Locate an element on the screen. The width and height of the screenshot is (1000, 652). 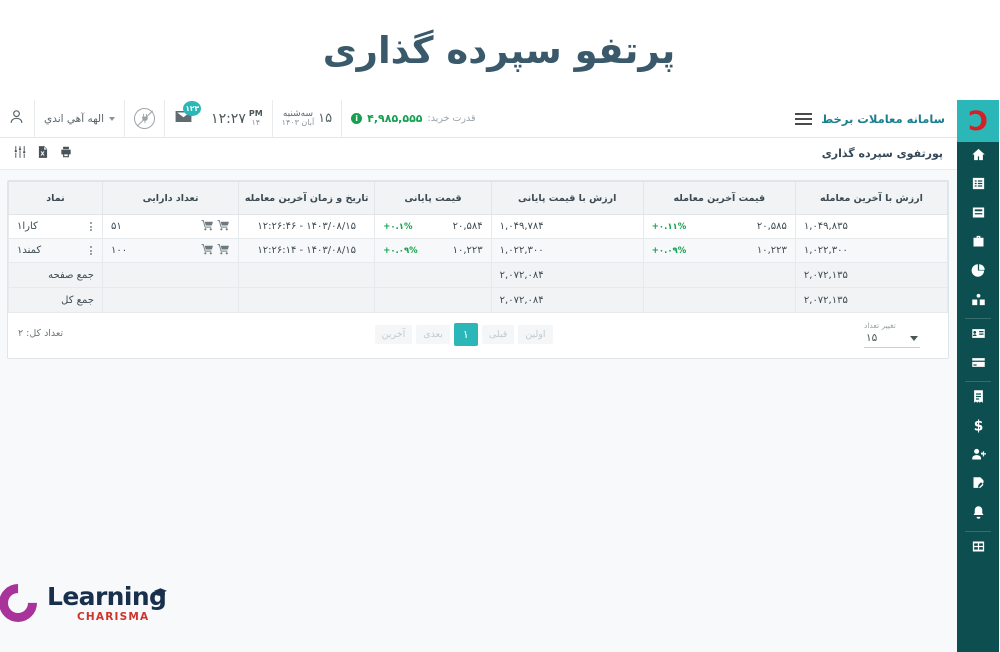
sidebar-item-portfolio is located at coordinates (979, 301).